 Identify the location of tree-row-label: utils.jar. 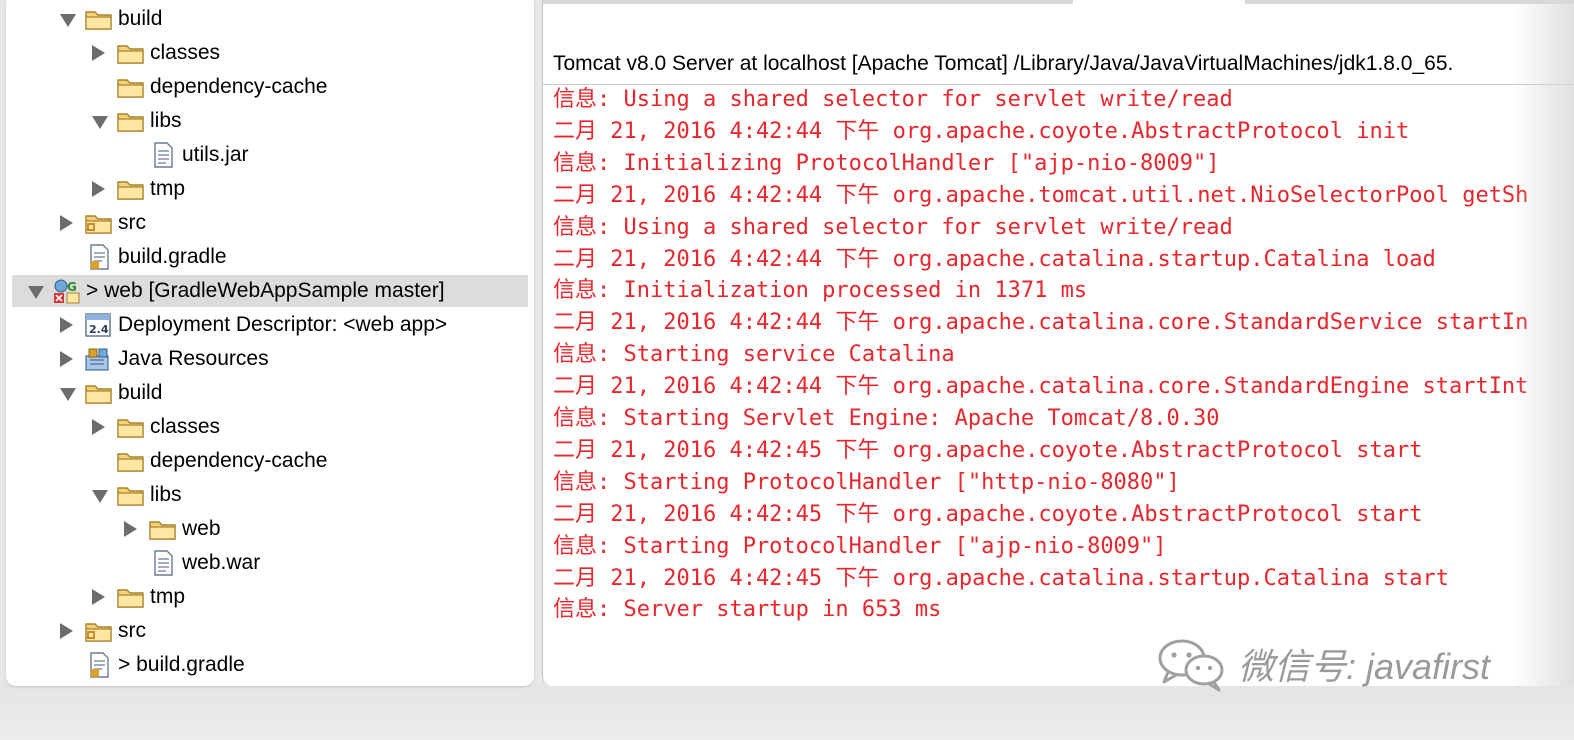
(215, 154).